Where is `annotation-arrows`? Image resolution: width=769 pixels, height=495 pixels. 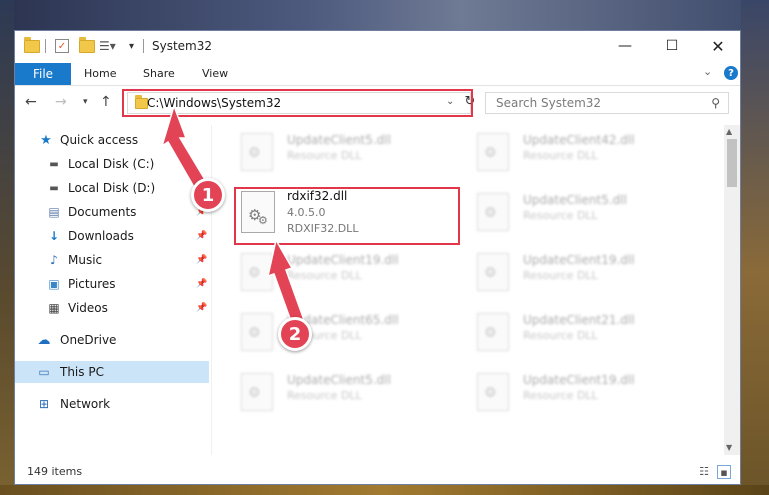 annotation-arrows is located at coordinates (232, 214).